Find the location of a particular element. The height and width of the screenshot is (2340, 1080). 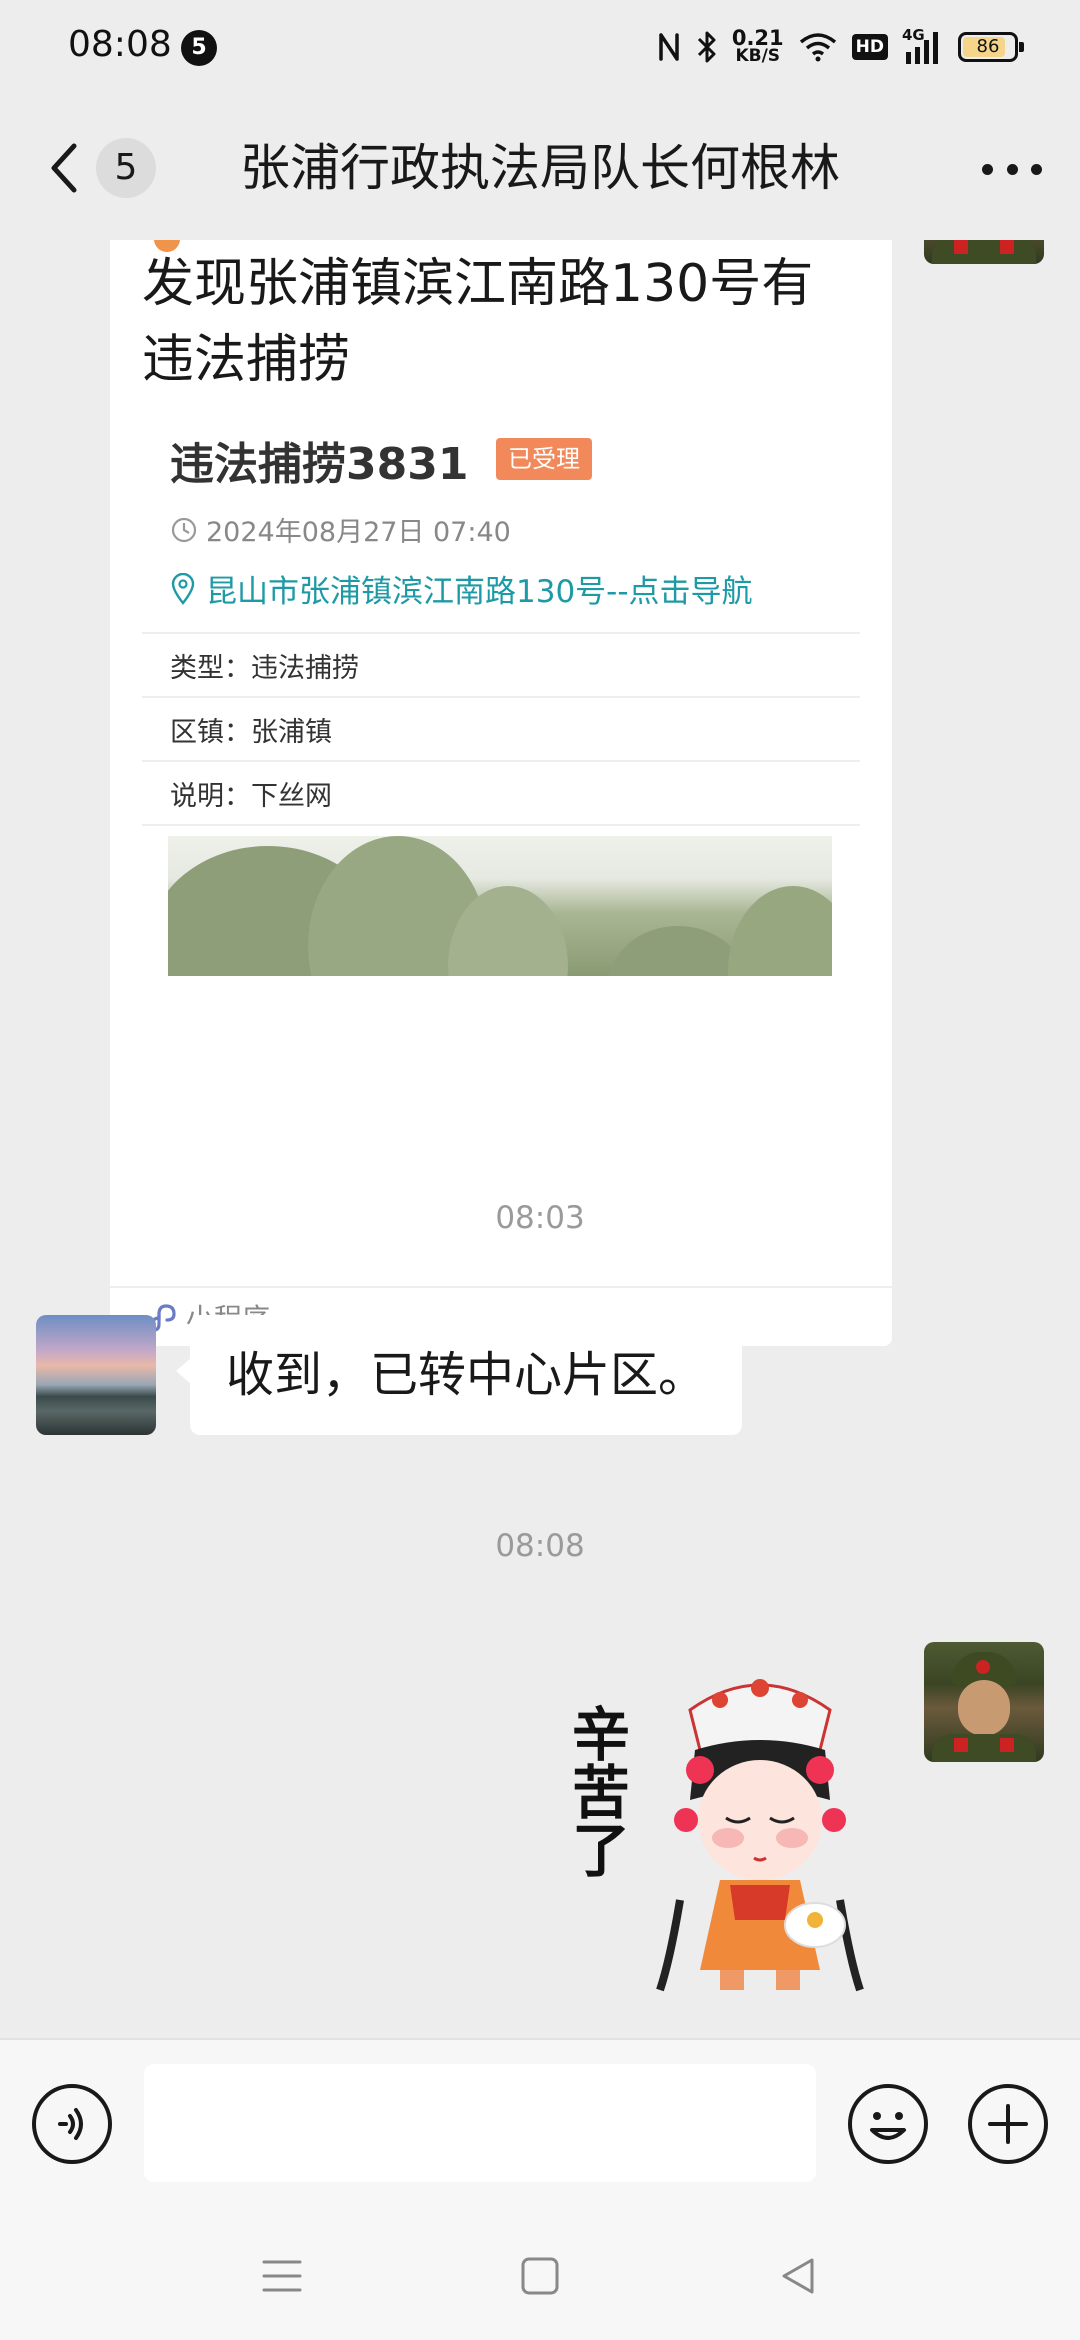

message-timestamp: 08:03 is located at coordinates (540, 1218).